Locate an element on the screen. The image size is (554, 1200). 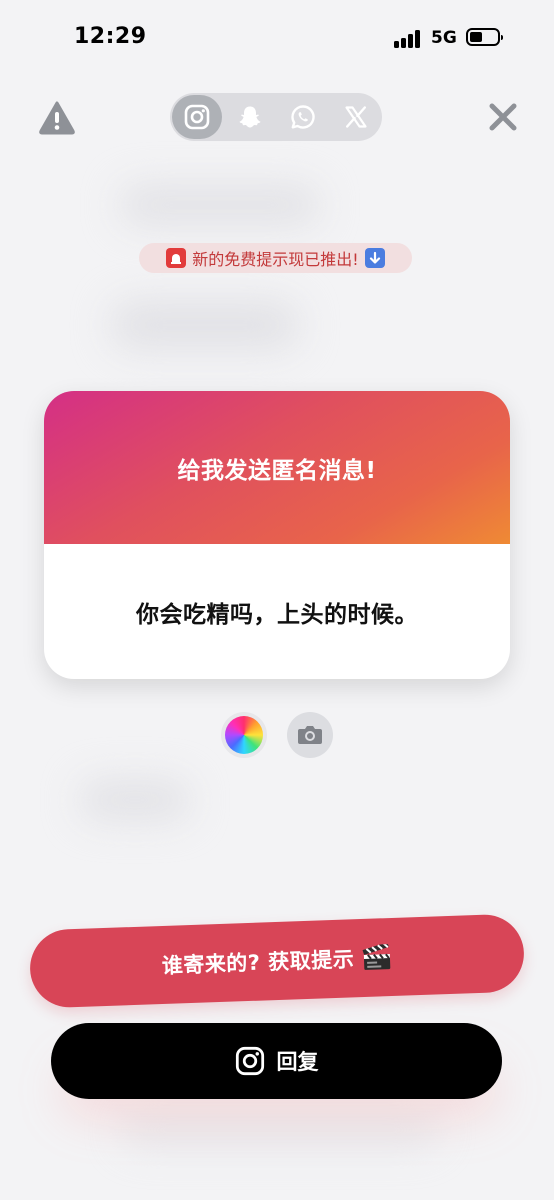
x-twitter-icon is located at coordinates (355, 117).